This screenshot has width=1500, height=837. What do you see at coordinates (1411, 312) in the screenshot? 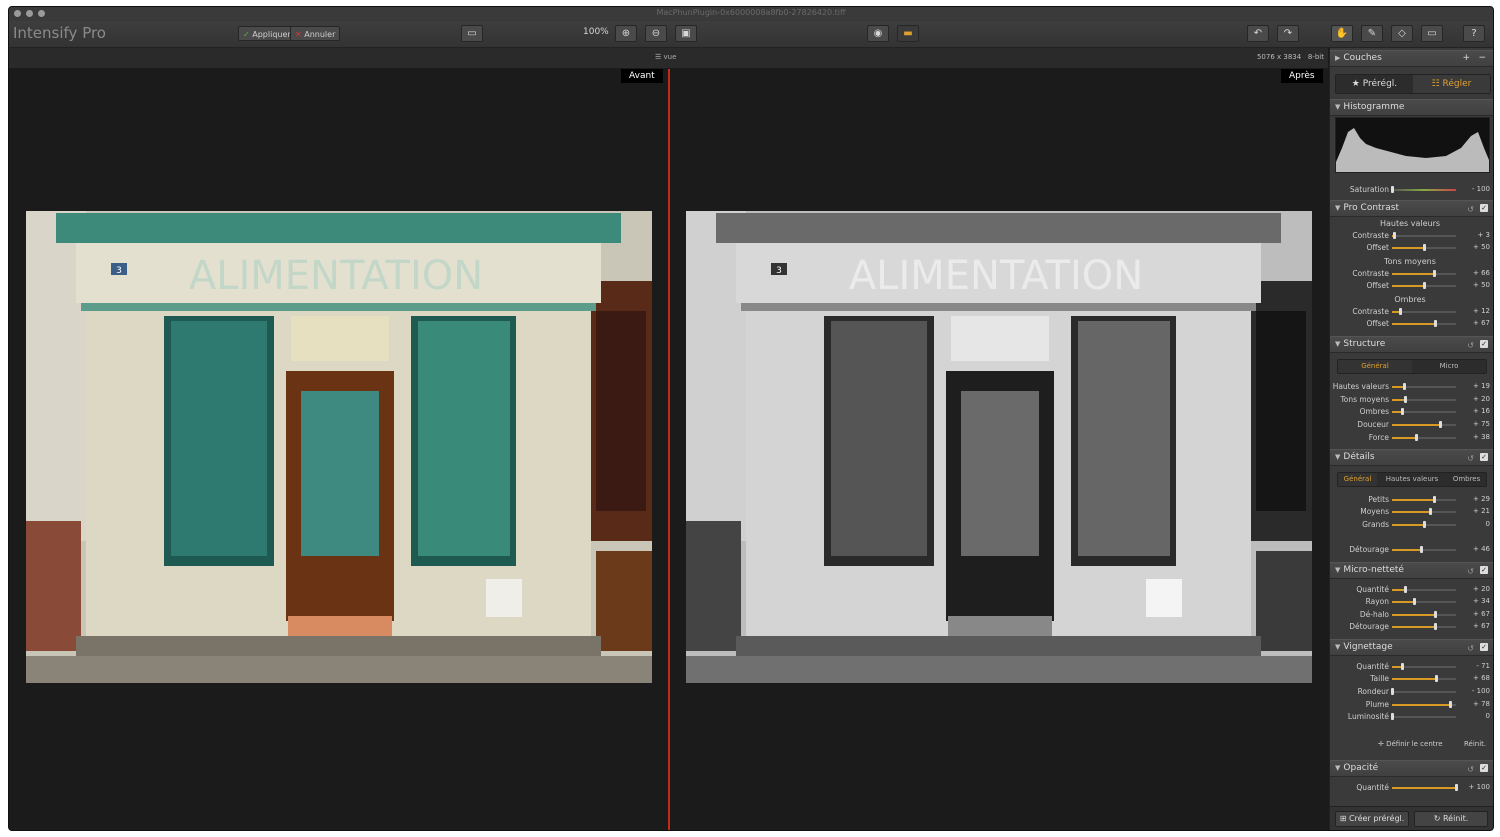
I see `slider-row: Contraste + 12` at bounding box center [1411, 312].